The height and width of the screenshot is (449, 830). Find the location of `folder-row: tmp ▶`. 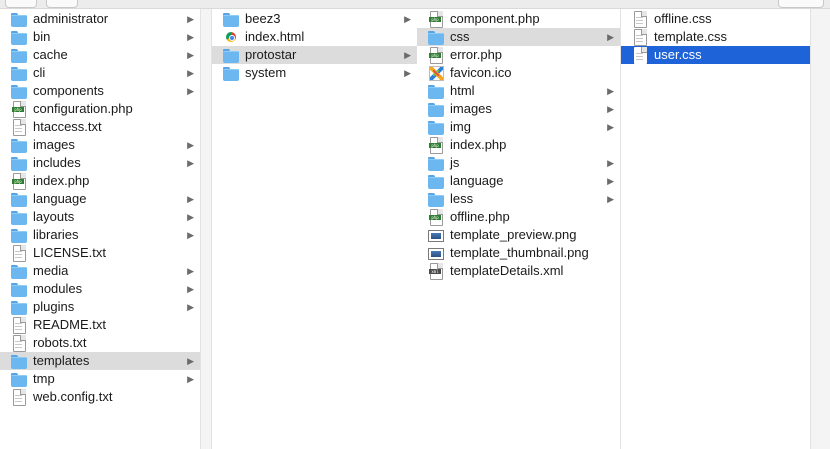

folder-row: tmp ▶ is located at coordinates (100, 379).